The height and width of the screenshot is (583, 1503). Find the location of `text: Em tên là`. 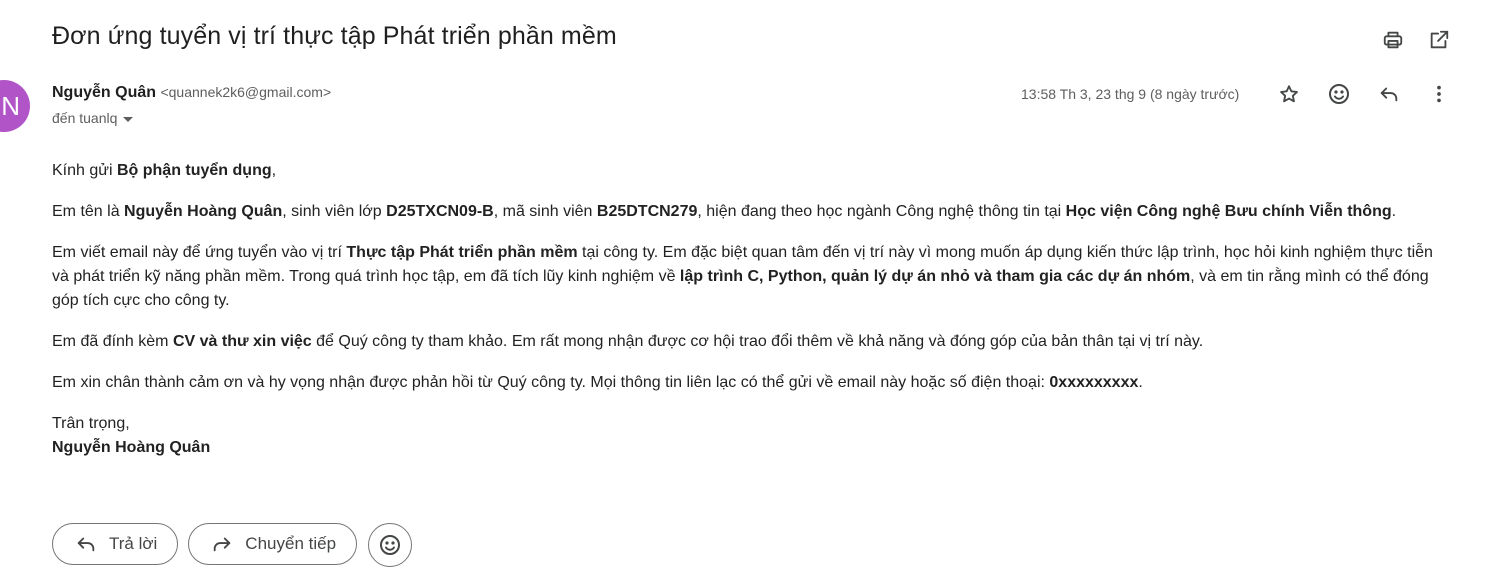

text: Em tên là is located at coordinates (88, 211).